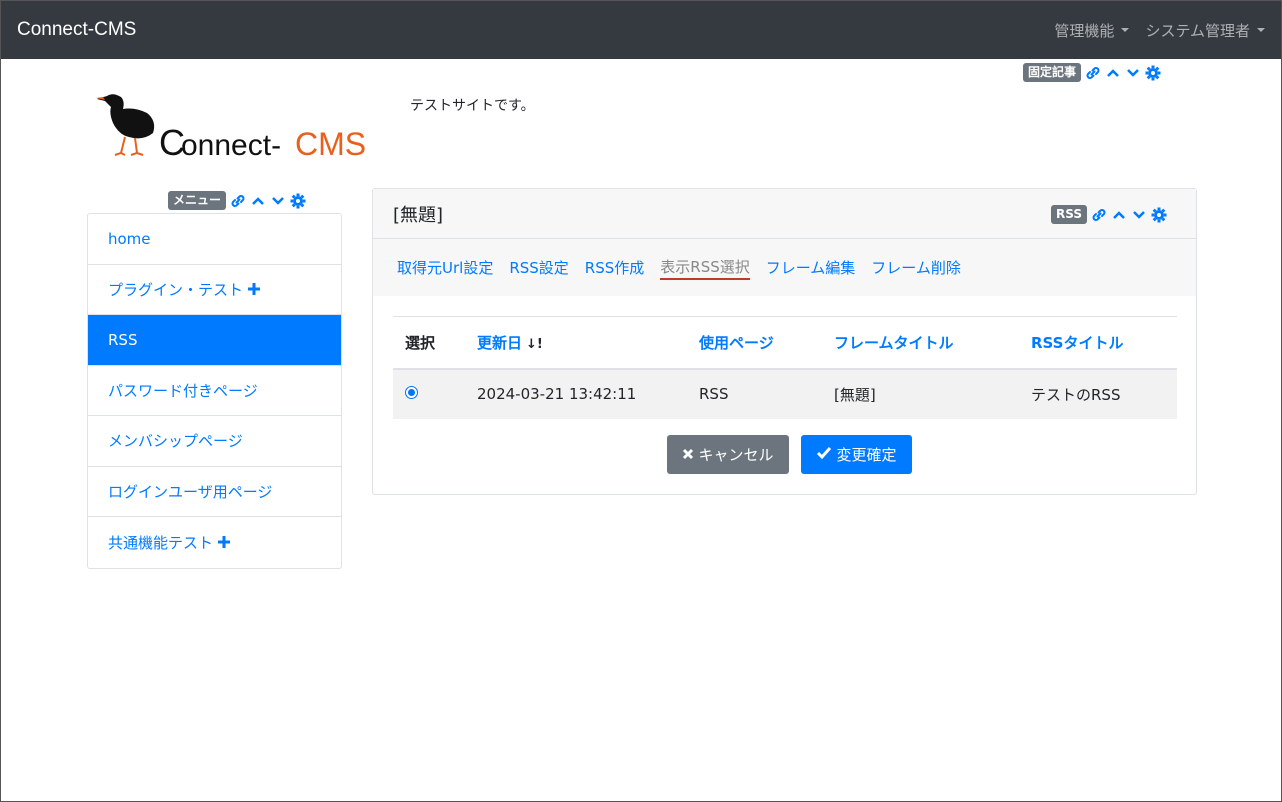 The image size is (1282, 802). I want to click on menu-frame-tools: メニュー, so click(237, 200).